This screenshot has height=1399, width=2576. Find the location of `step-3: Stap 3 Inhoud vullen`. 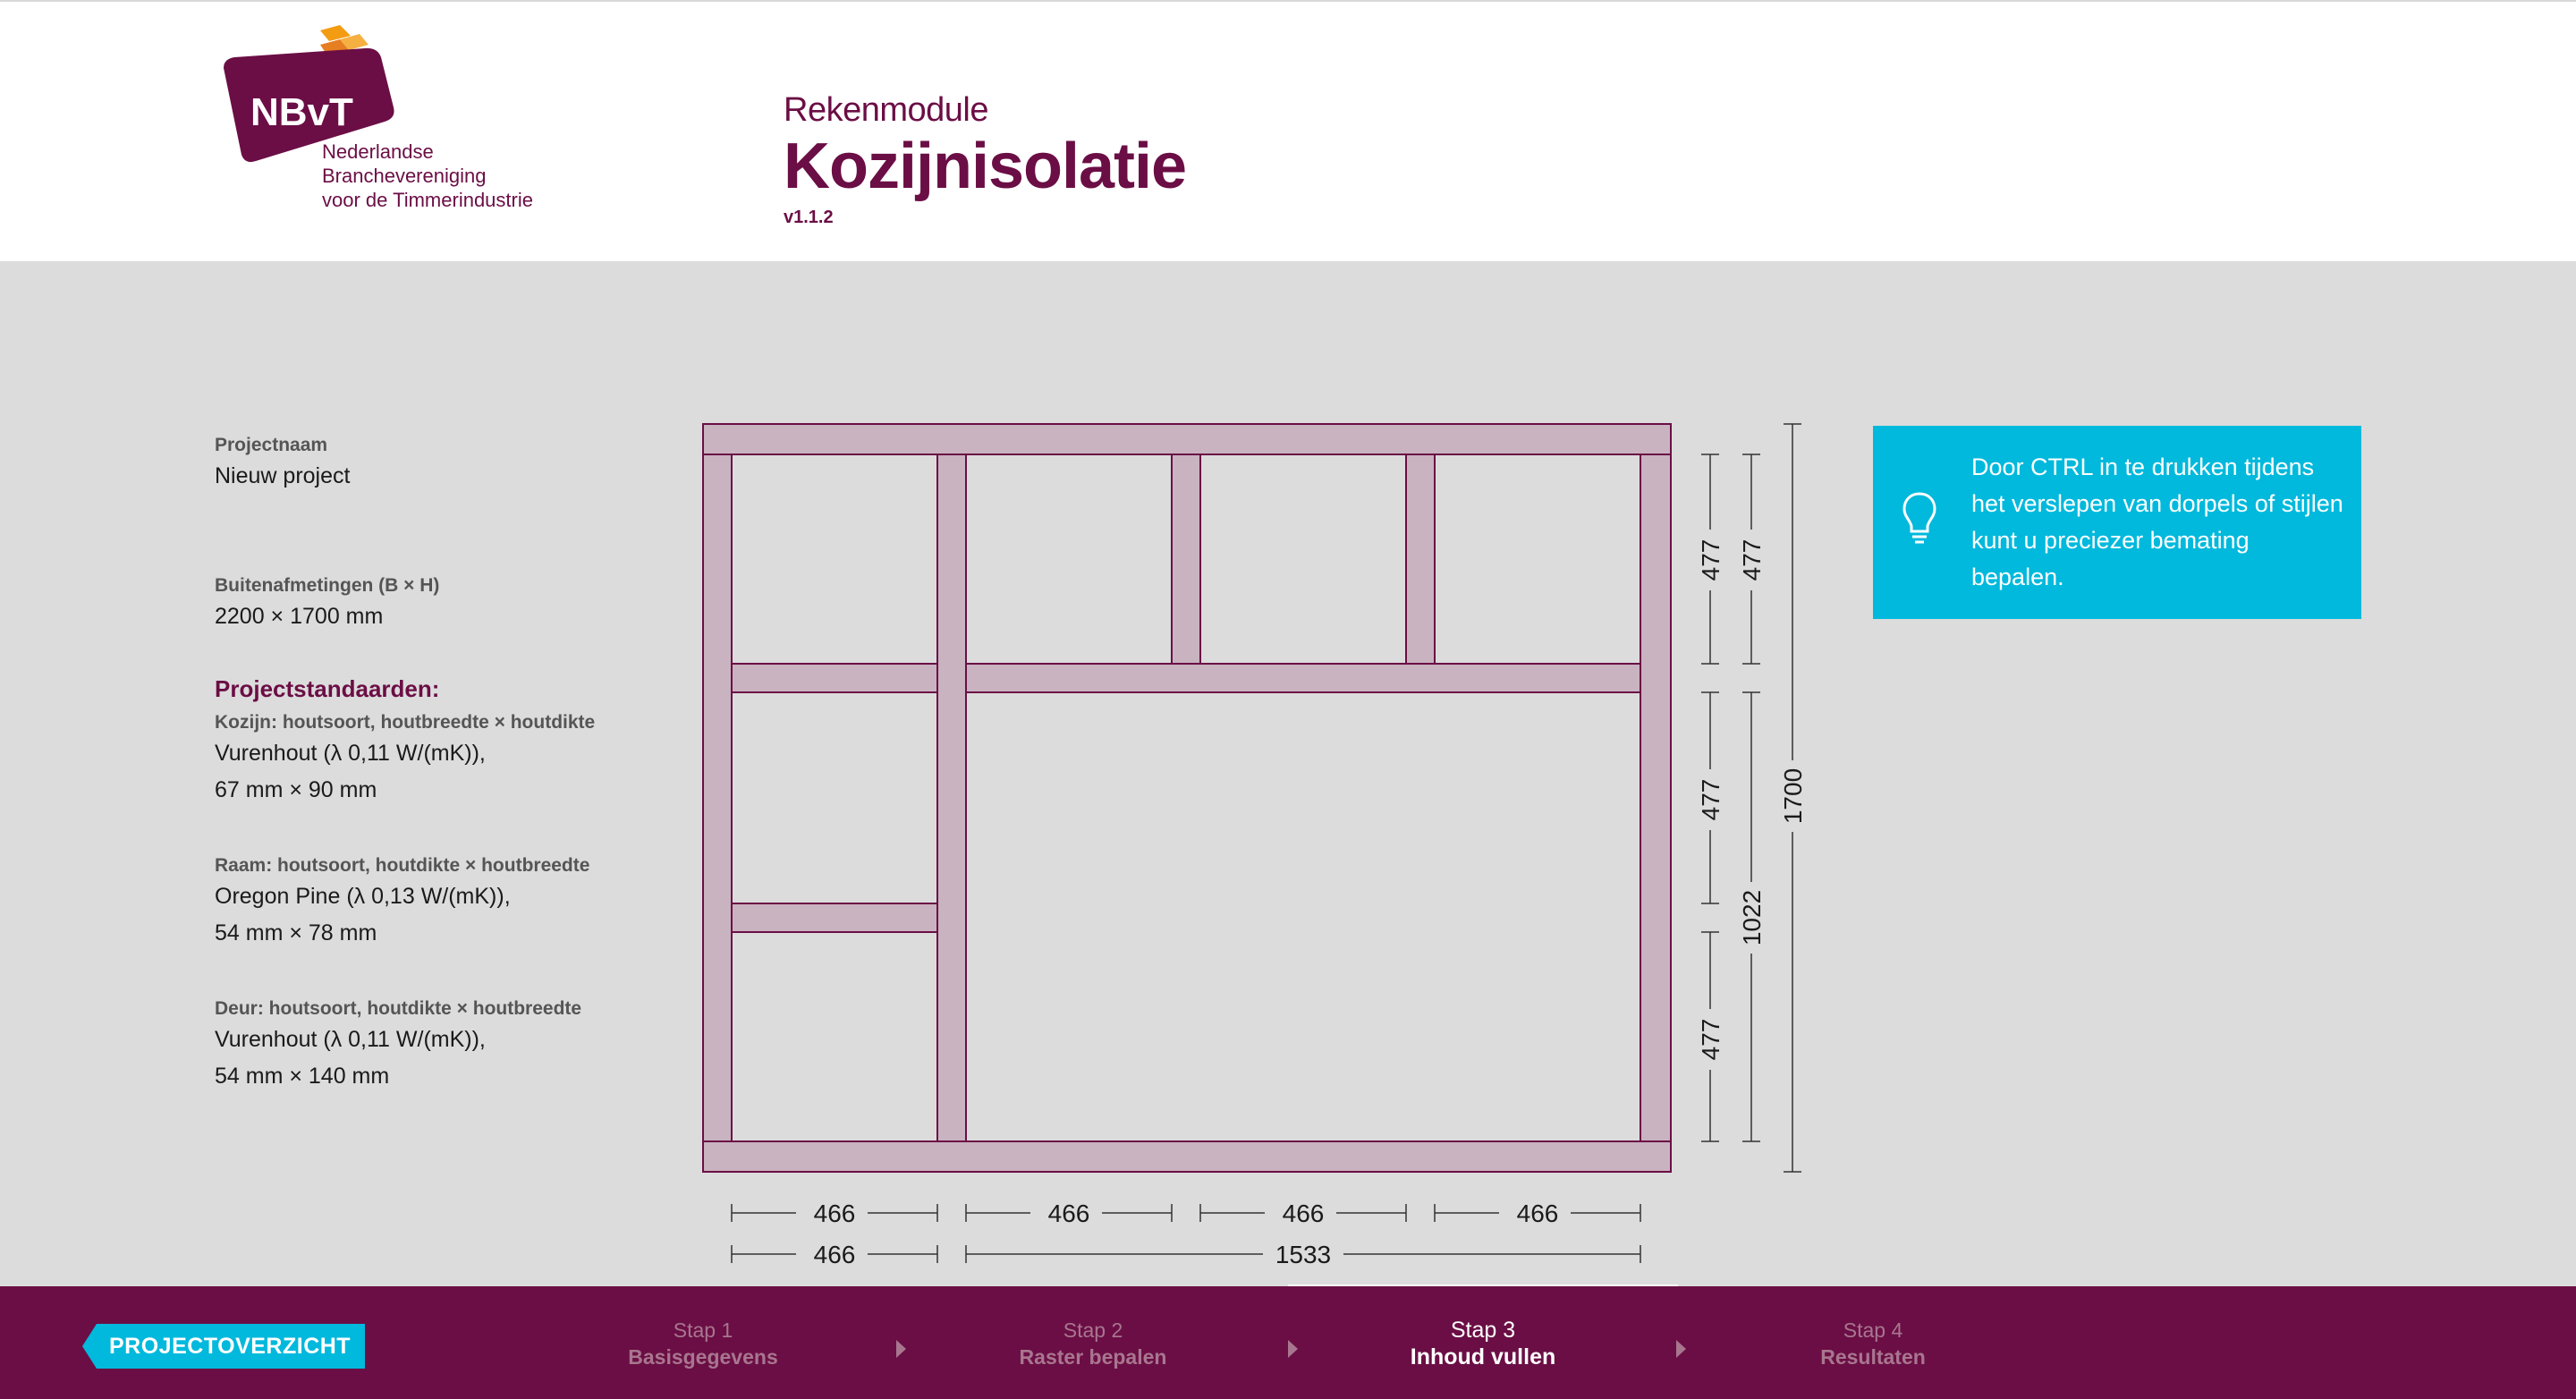

step-3: Stap 3 Inhoud vullen is located at coordinates (1483, 1343).